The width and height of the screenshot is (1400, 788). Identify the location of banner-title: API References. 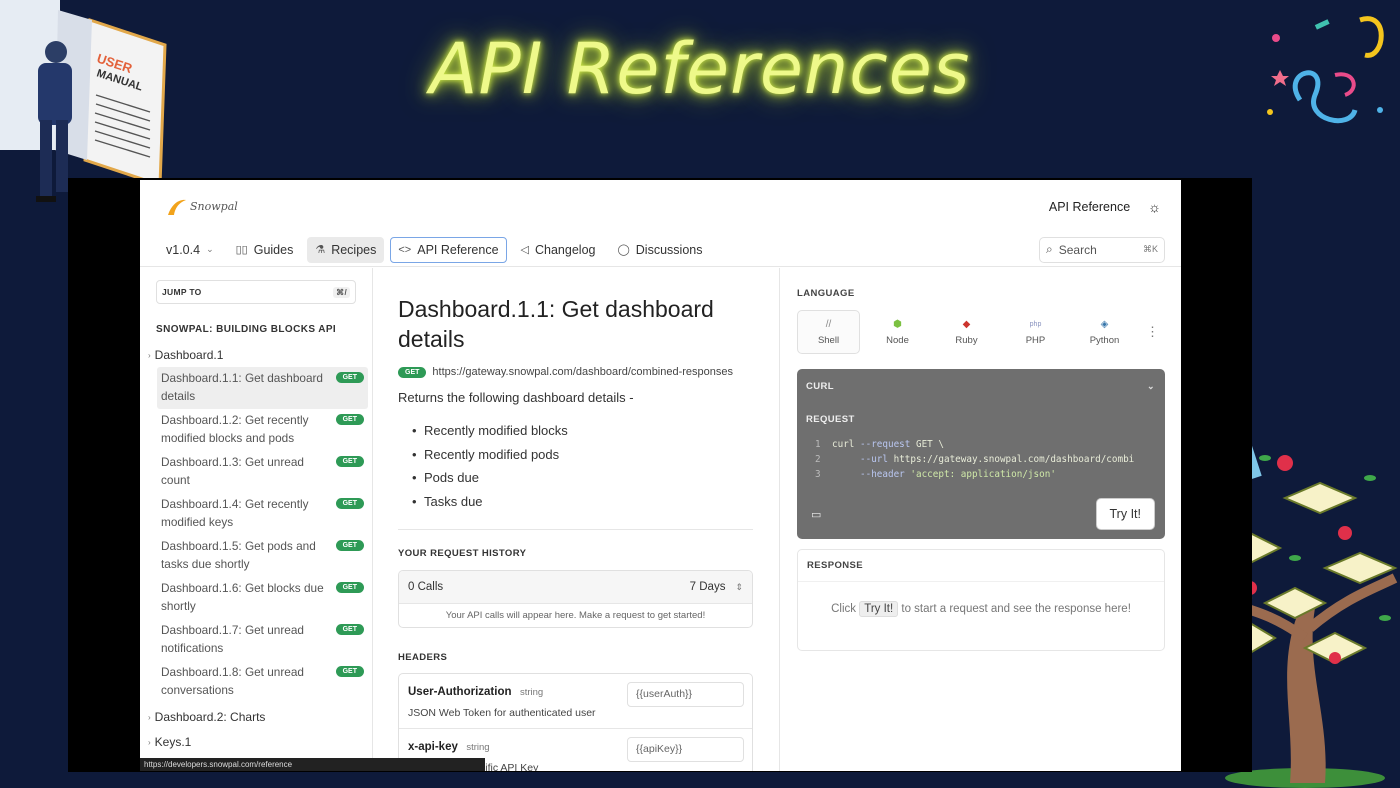
(700, 69).